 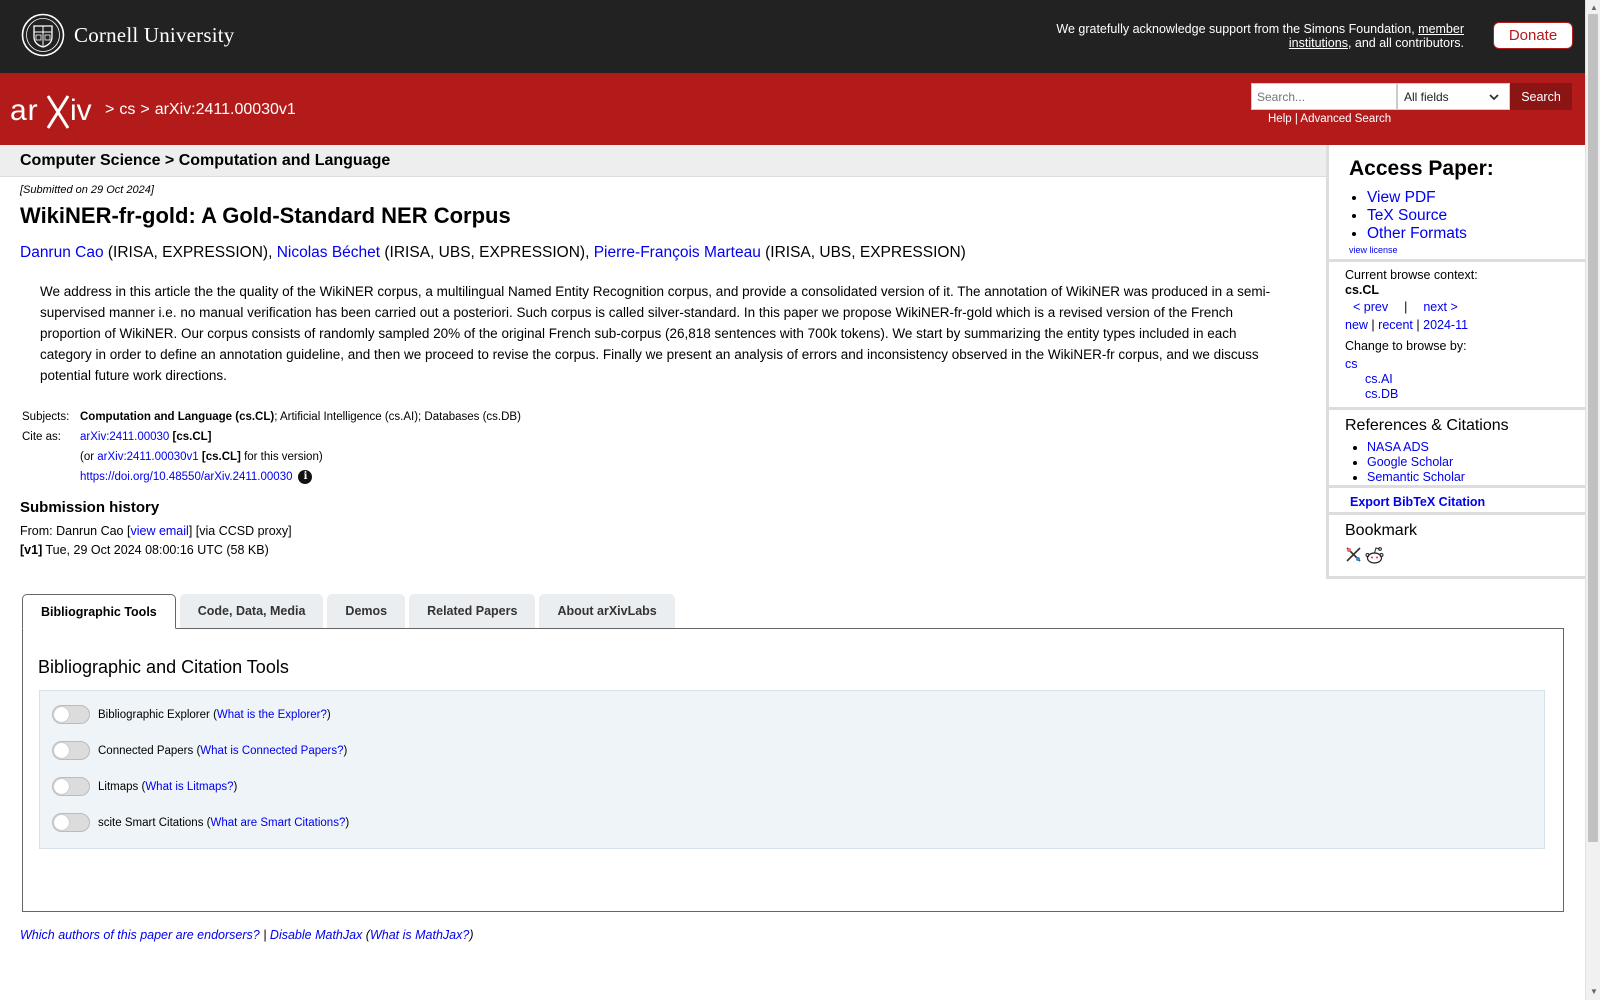 What do you see at coordinates (328, 252) in the screenshot?
I see `author-link: Nicolas Béchet` at bounding box center [328, 252].